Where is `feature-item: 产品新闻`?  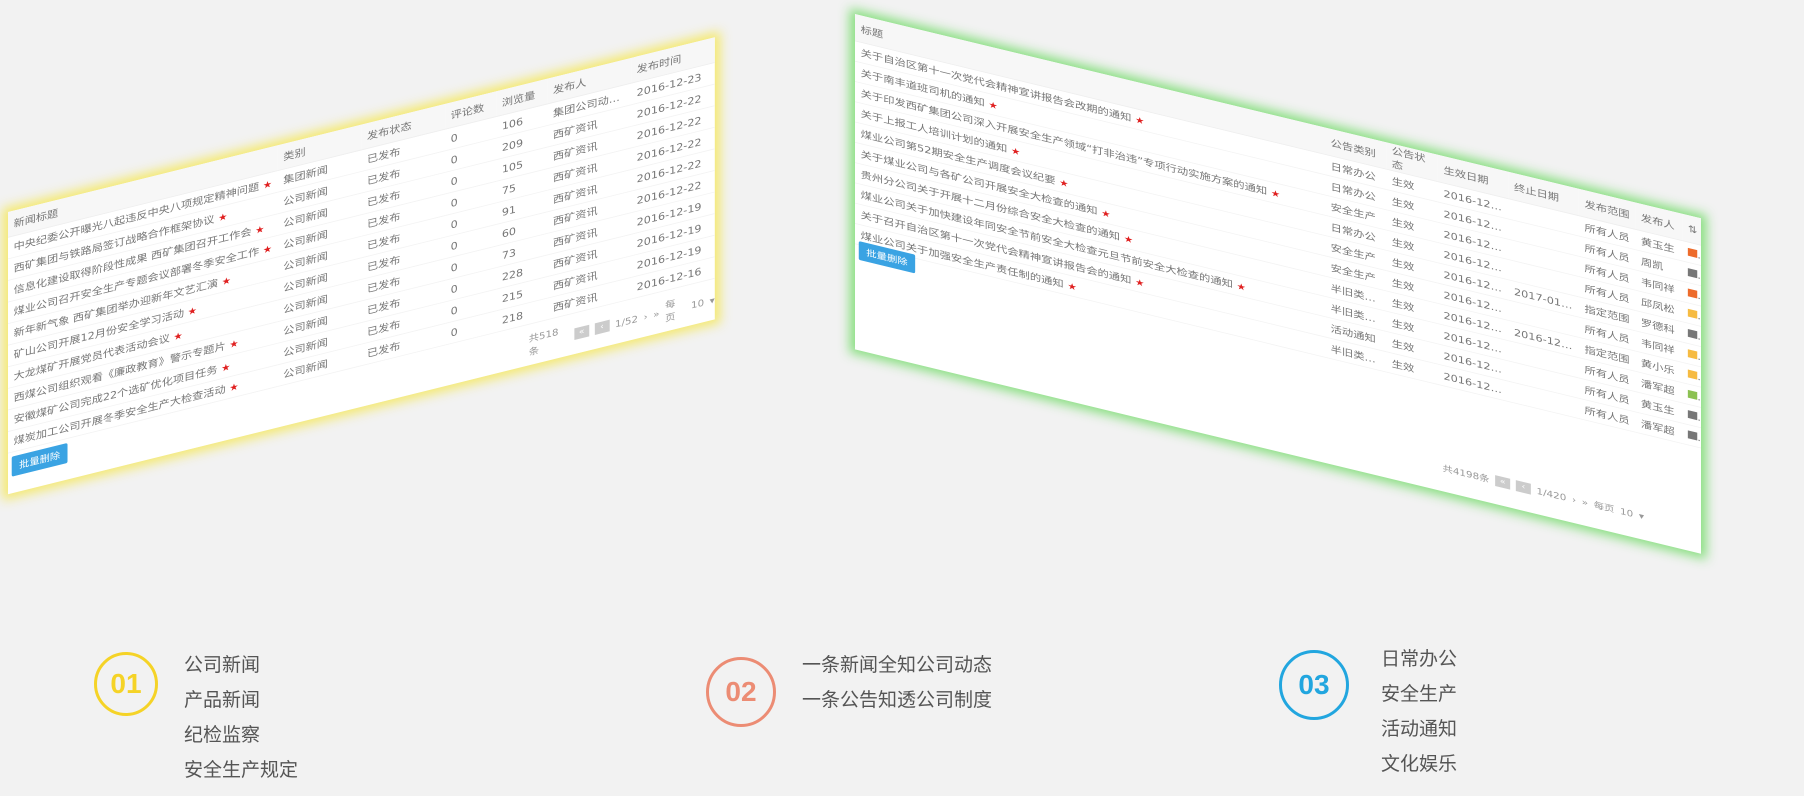 feature-item: 产品新闻 is located at coordinates (222, 700).